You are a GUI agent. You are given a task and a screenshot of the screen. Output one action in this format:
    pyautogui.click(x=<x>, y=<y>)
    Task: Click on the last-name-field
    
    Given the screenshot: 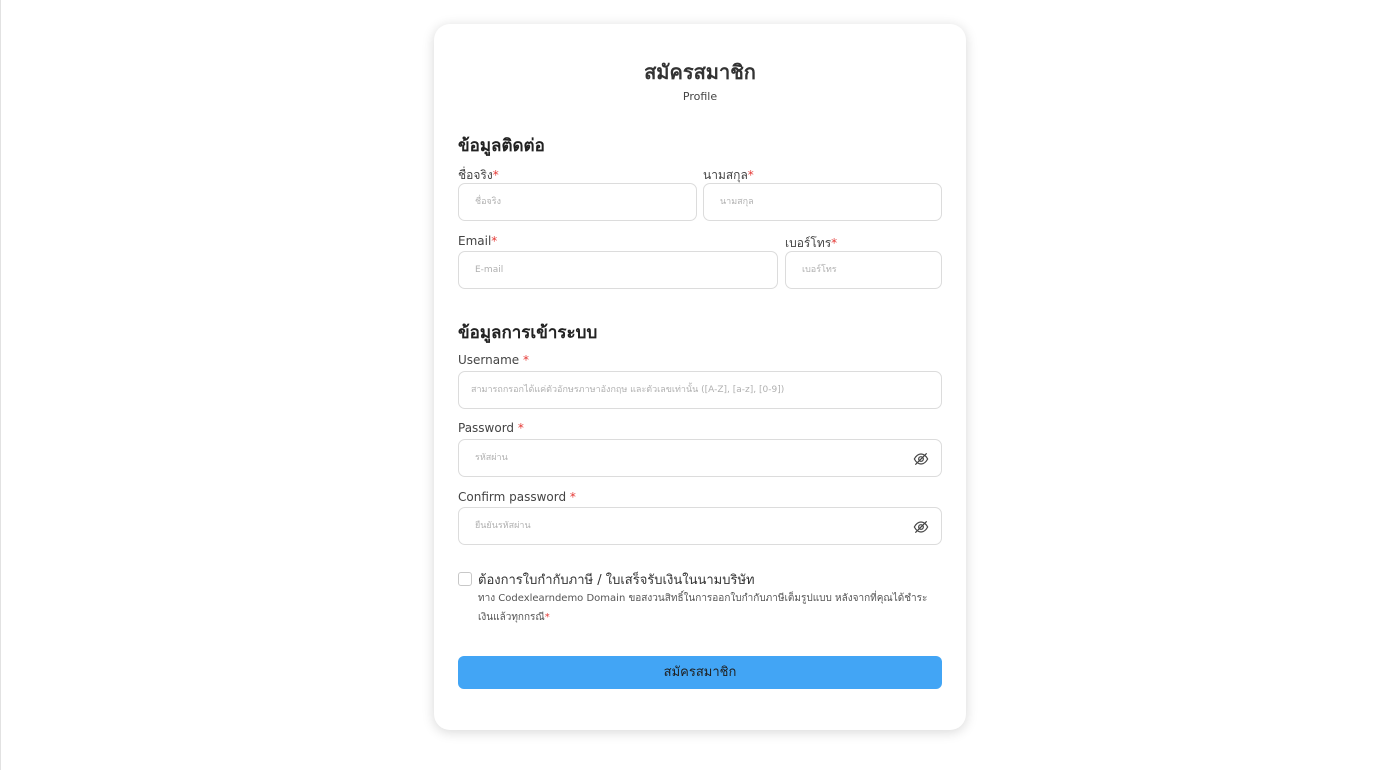 What is the action you would take?
    pyautogui.click(x=822, y=202)
    